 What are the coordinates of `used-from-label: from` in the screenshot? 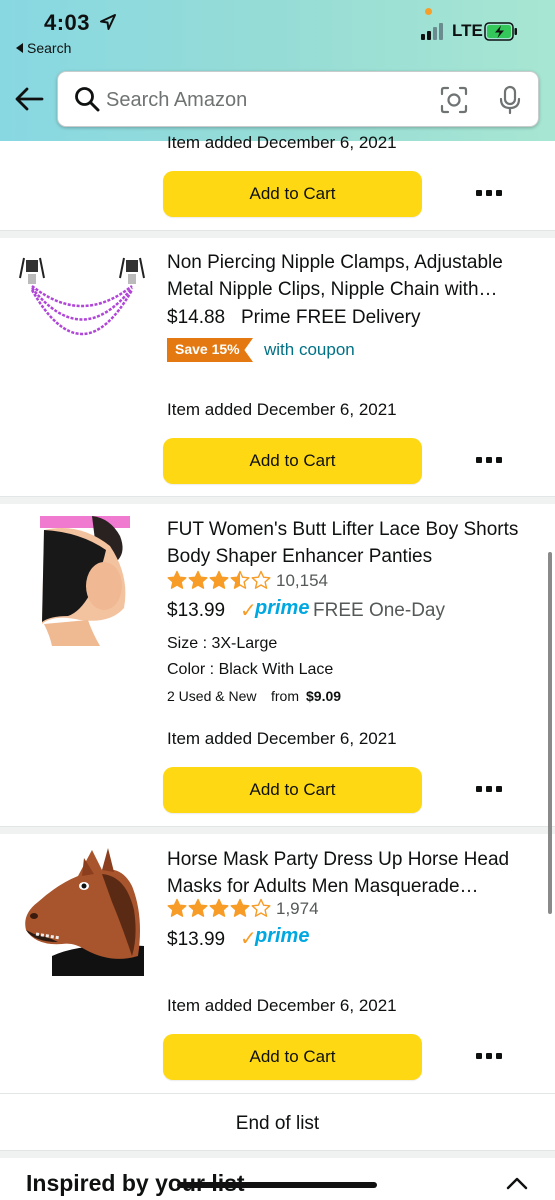 It's located at (285, 696).